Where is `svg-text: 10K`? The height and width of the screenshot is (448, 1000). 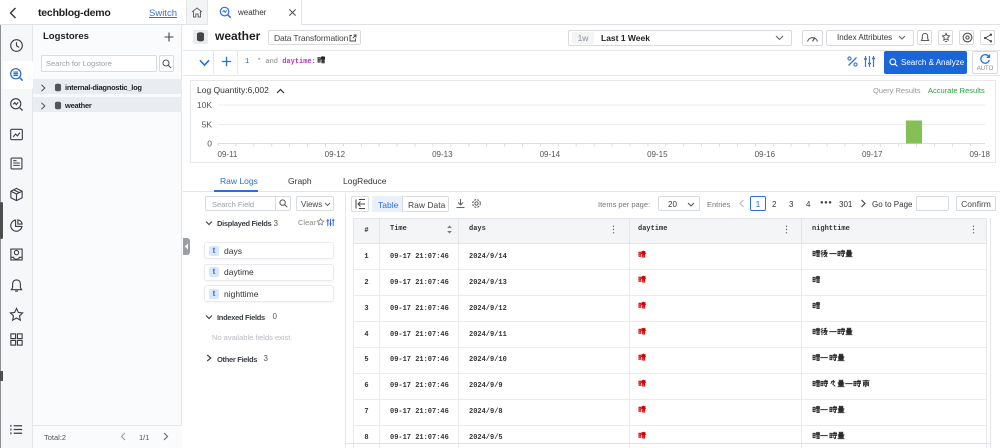 svg-text: 10K is located at coordinates (204, 105).